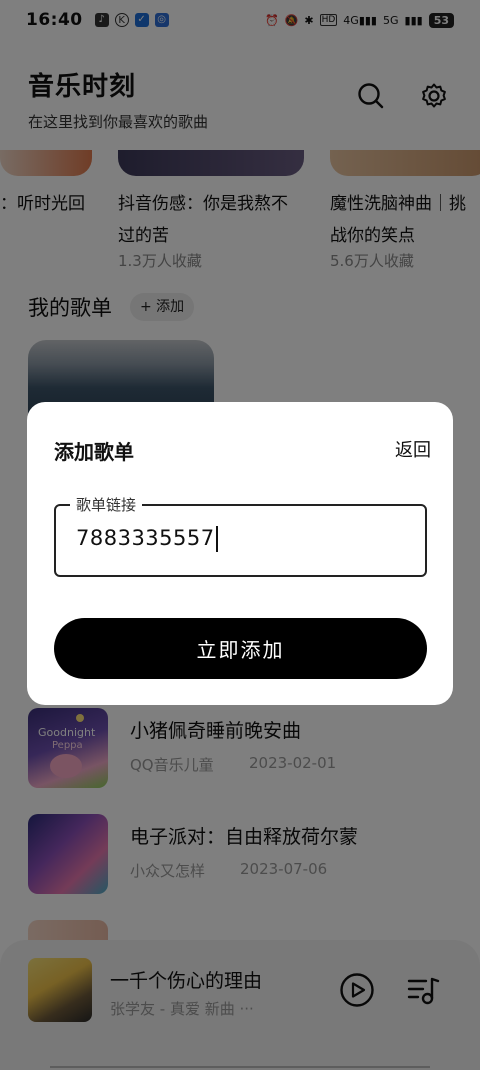 Image resolution: width=480 pixels, height=1070 pixels. I want to click on text-cursor, so click(216, 539).